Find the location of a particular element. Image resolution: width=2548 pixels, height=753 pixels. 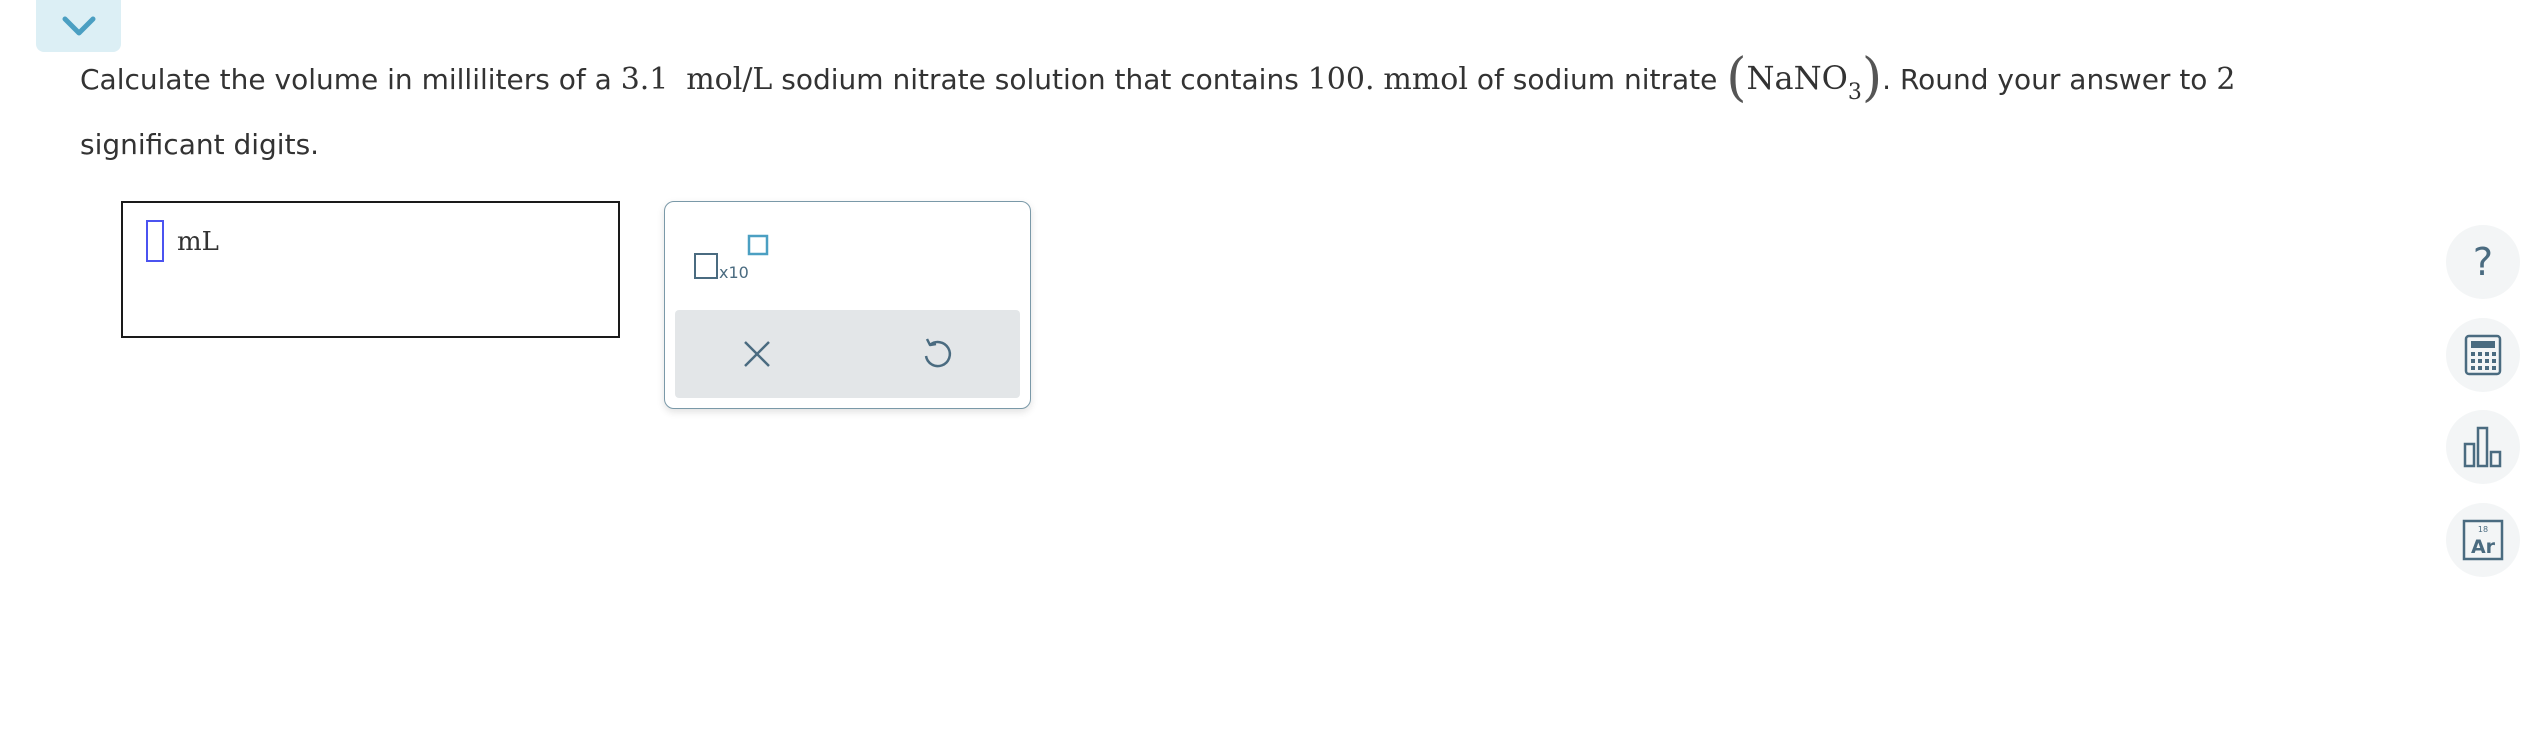

clear-button is located at coordinates (757, 354).